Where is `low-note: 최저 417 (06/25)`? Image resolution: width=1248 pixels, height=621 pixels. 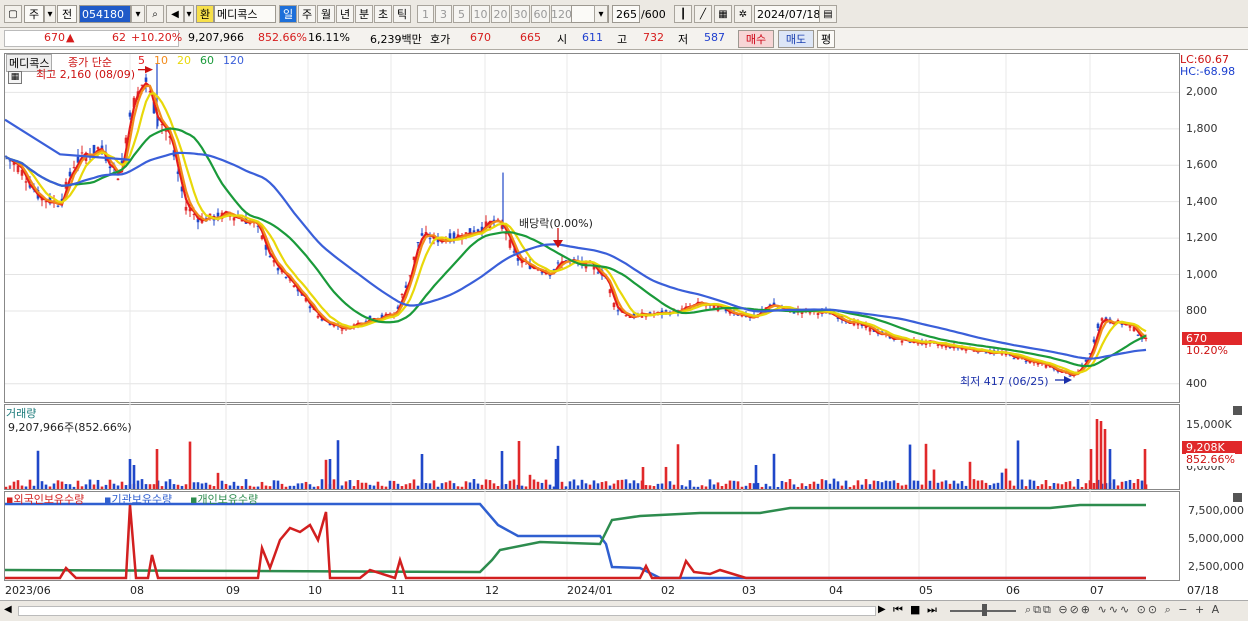
low-note: 최저 417 (06/25) is located at coordinates (1004, 381).